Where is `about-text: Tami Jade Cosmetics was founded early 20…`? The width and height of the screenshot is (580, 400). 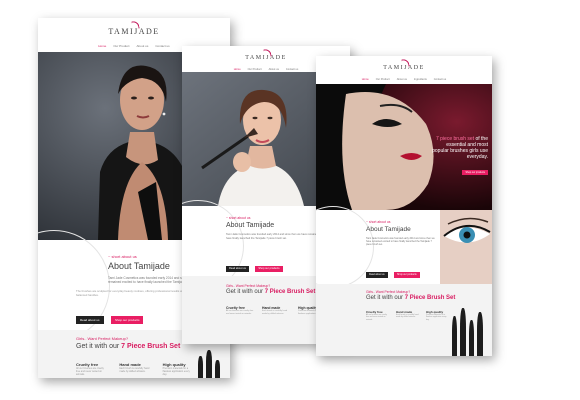 about-text: Tami Jade Cosmetics was founded early 20… is located at coordinates (400, 242).